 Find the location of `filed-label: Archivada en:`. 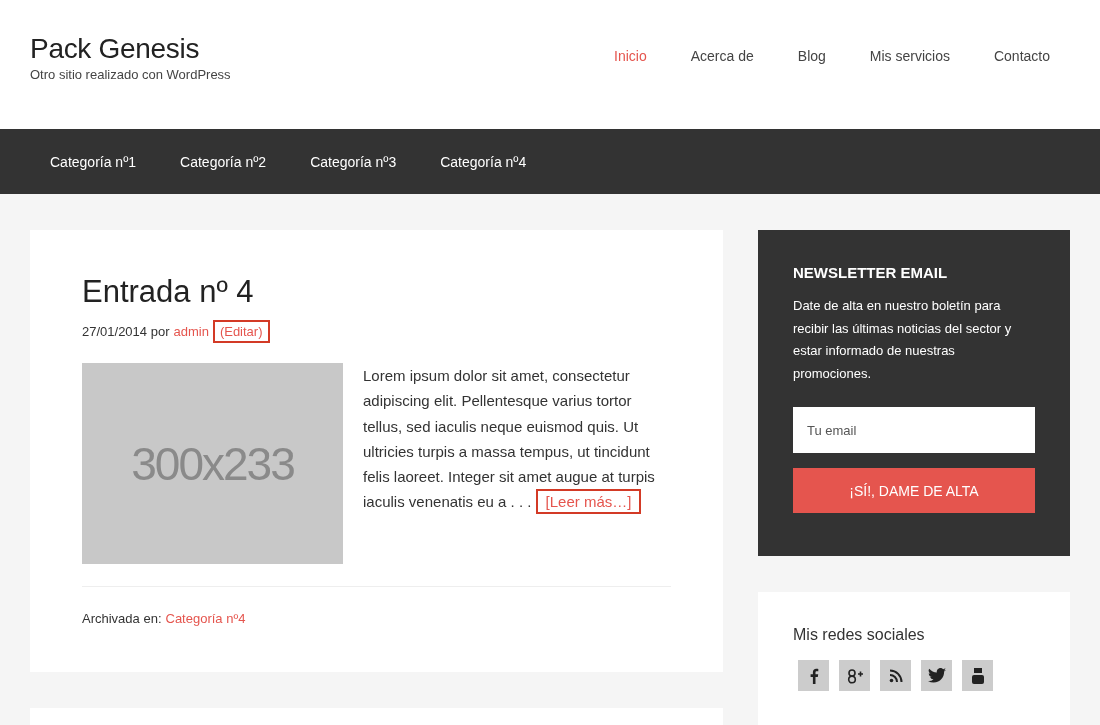

filed-label: Archivada en: is located at coordinates (122, 618).